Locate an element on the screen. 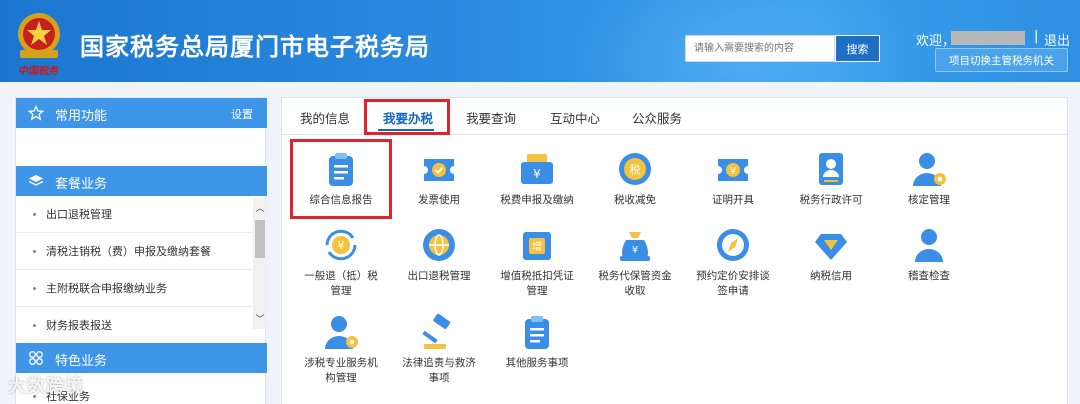 This screenshot has width=1080, height=404. refund-icon: ¥ is located at coordinates (341, 245).